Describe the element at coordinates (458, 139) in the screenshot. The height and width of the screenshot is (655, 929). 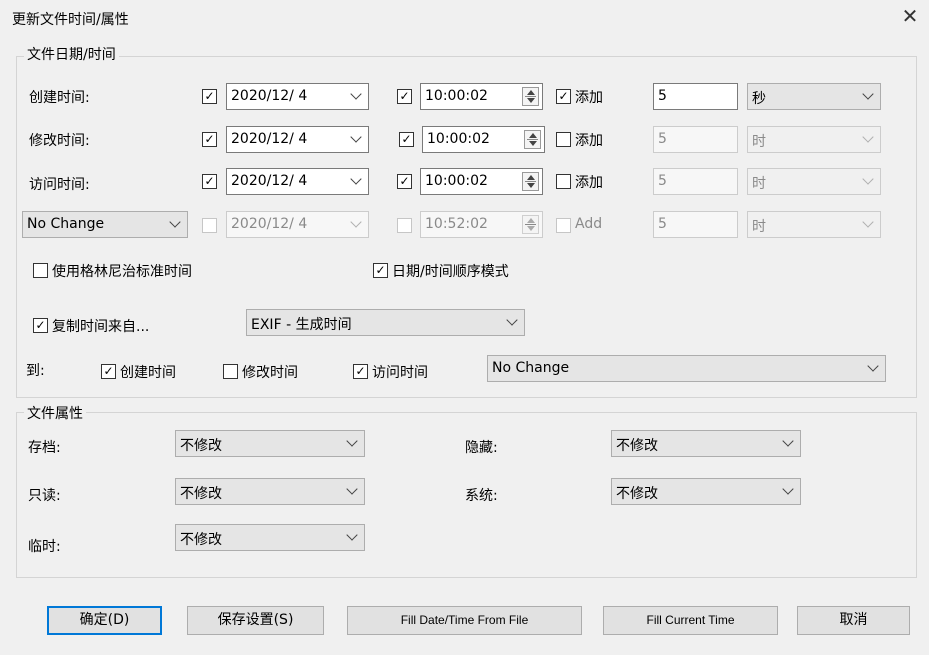
I see `modify-time-value: 10:00:02` at that location.